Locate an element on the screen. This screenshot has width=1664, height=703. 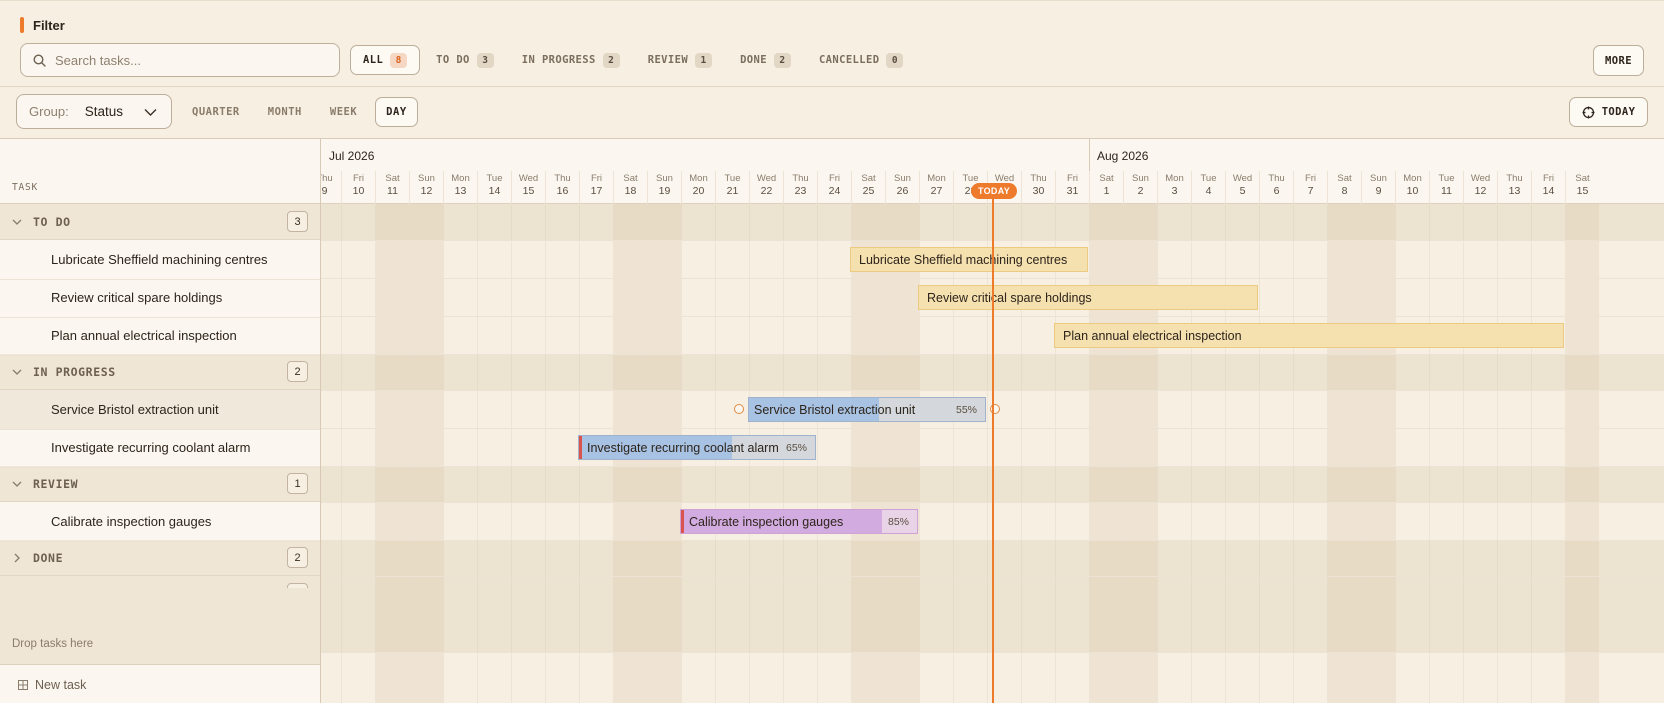
task-row: Investigate recurring coolant alarm is located at coordinates (160, 448).